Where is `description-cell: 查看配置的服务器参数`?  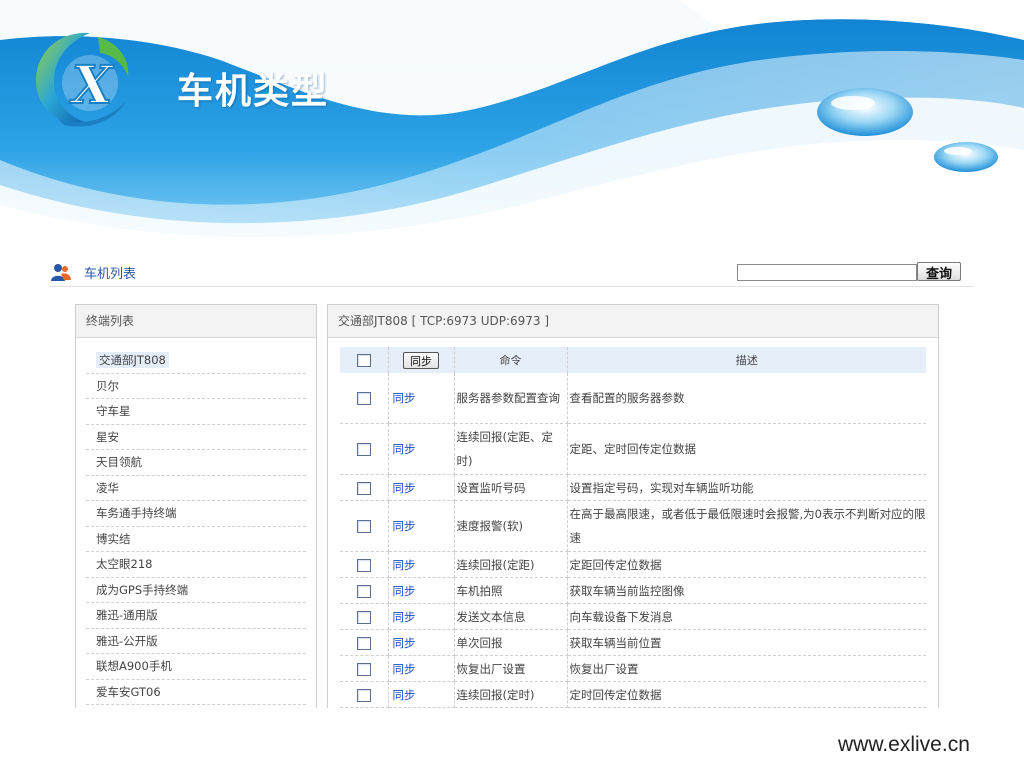
description-cell: 查看配置的服务器参数 is located at coordinates (746, 398).